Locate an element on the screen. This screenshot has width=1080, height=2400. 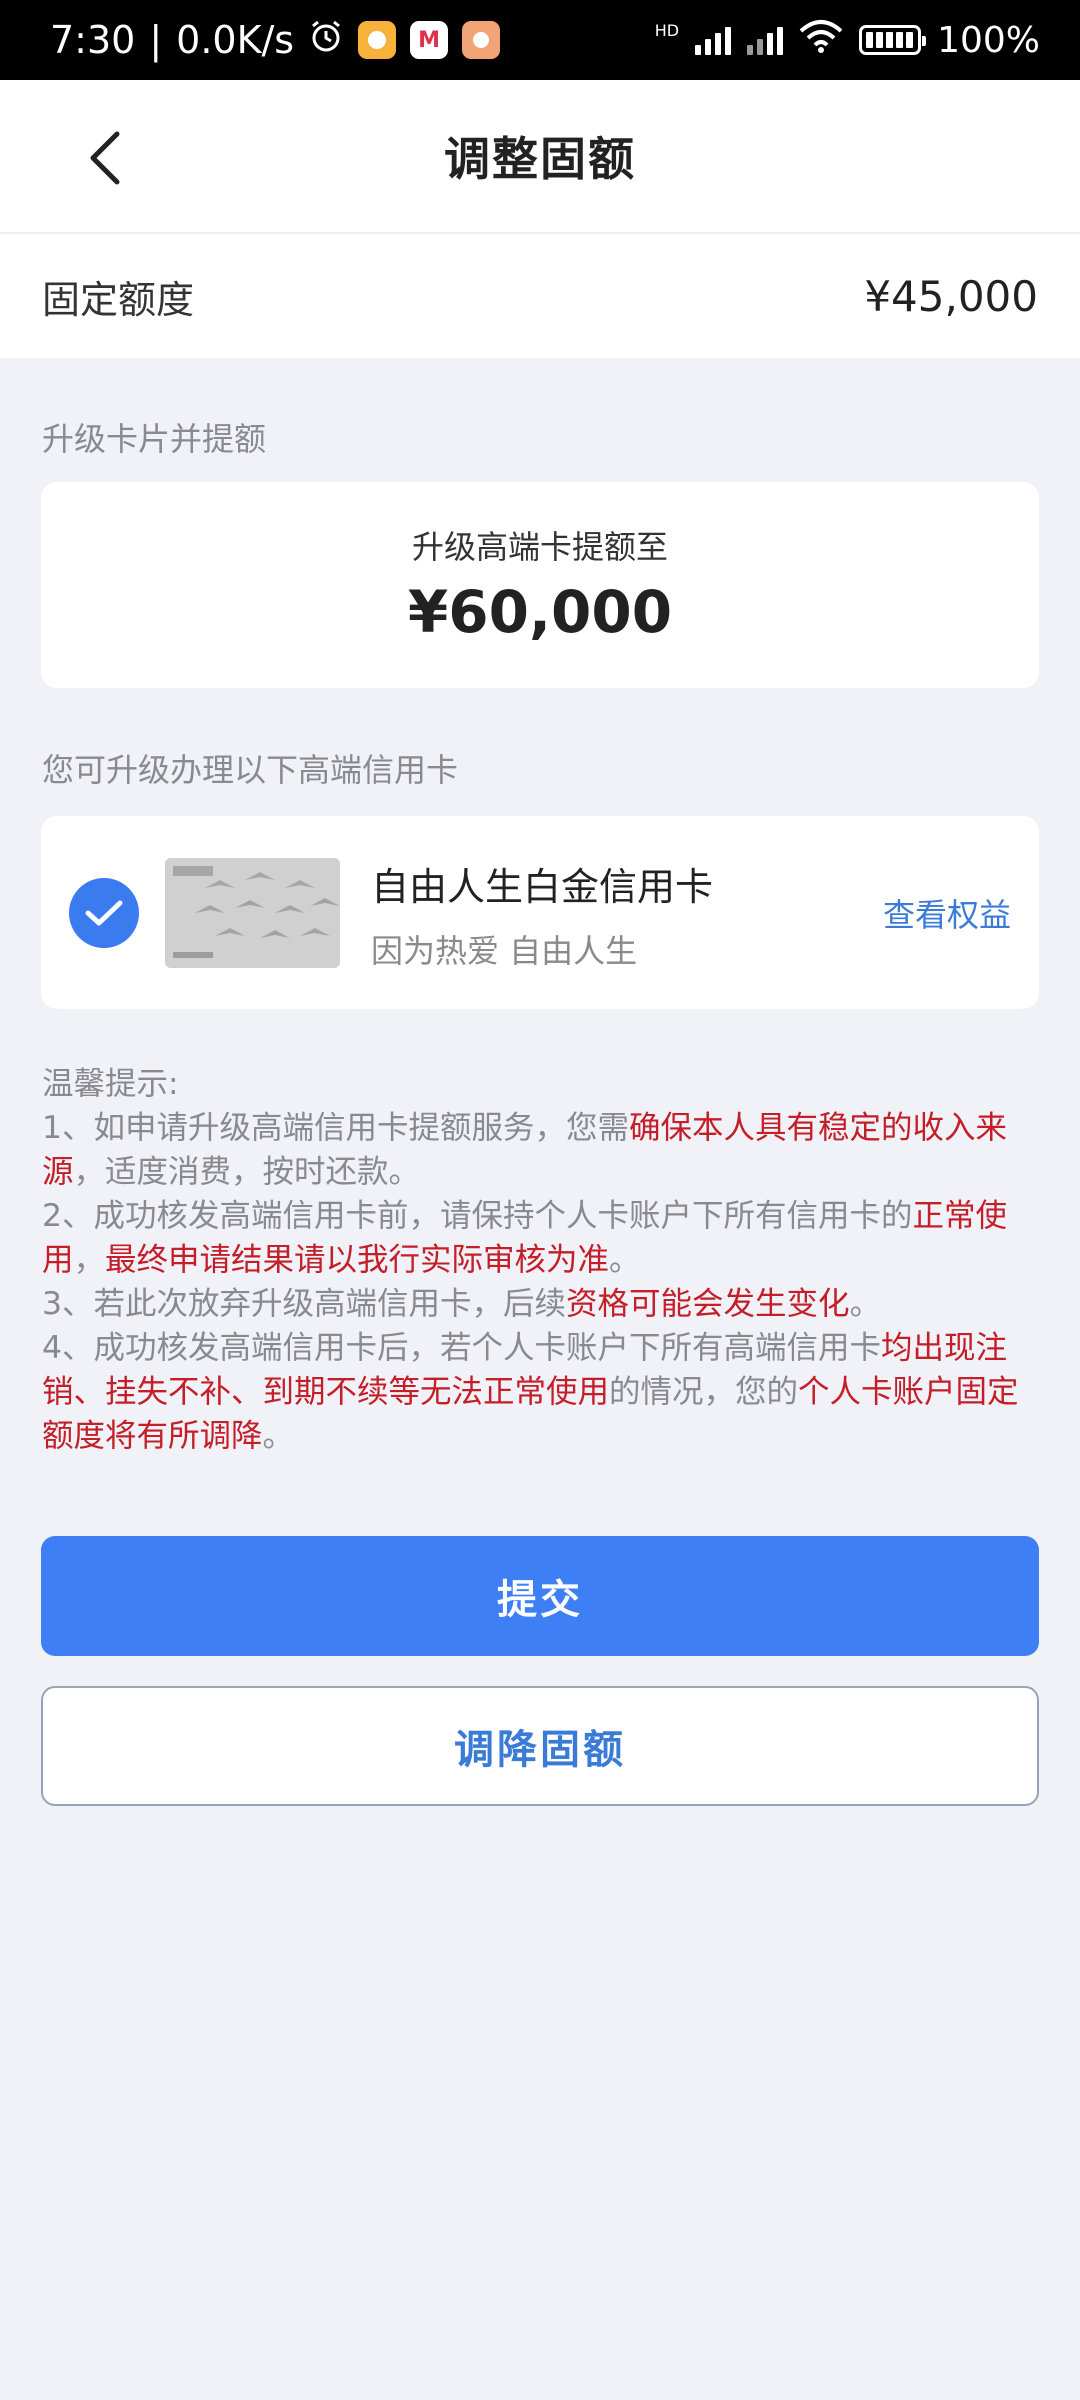
status-time: 7:30 is located at coordinates (93, 40).